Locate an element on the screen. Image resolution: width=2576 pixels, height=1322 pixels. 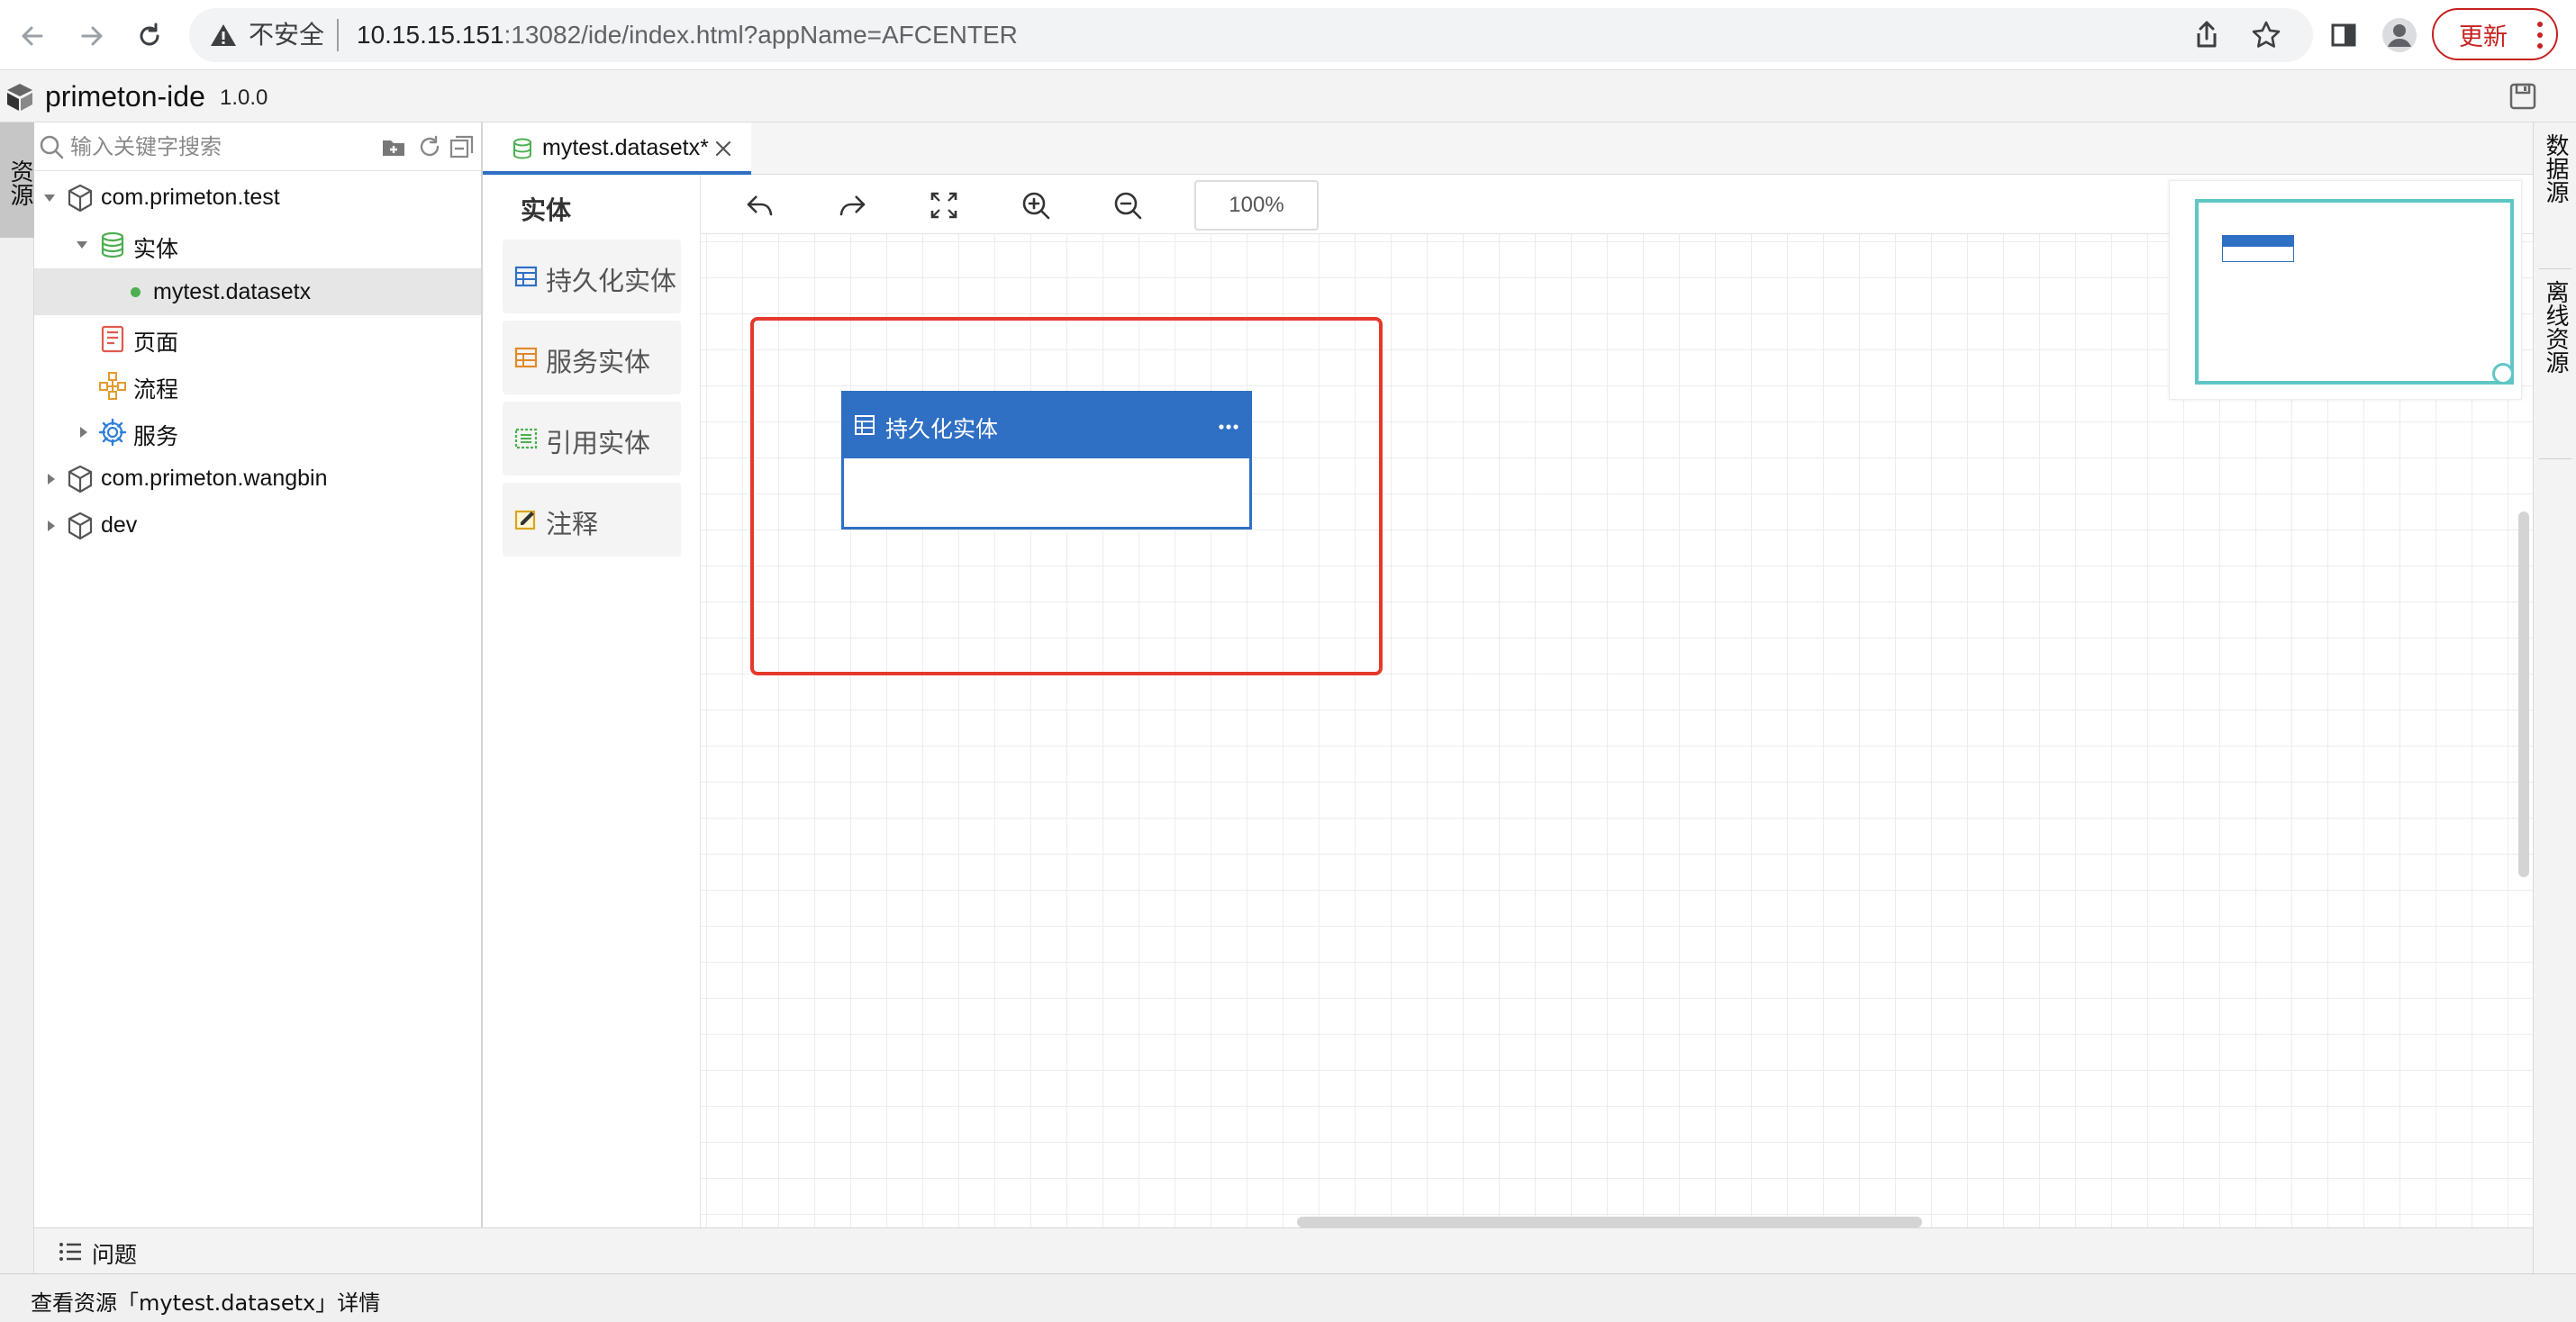
profile-button is located at coordinates (2399, 35).